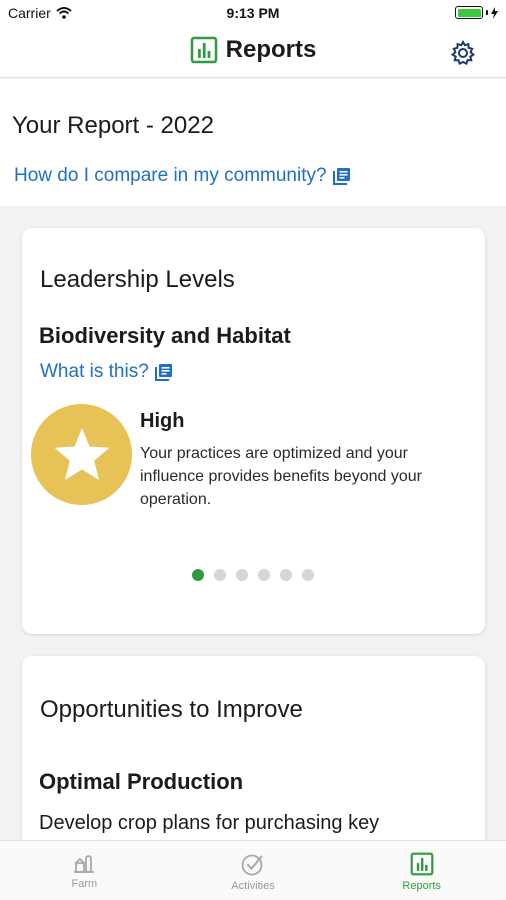 This screenshot has width=506, height=900. I want to click on battery-tip, so click(487, 12).